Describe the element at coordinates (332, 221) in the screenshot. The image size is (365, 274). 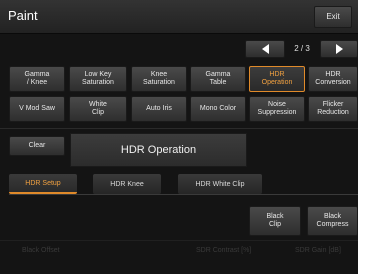
I see `black-compress-button: Black Compress` at that location.